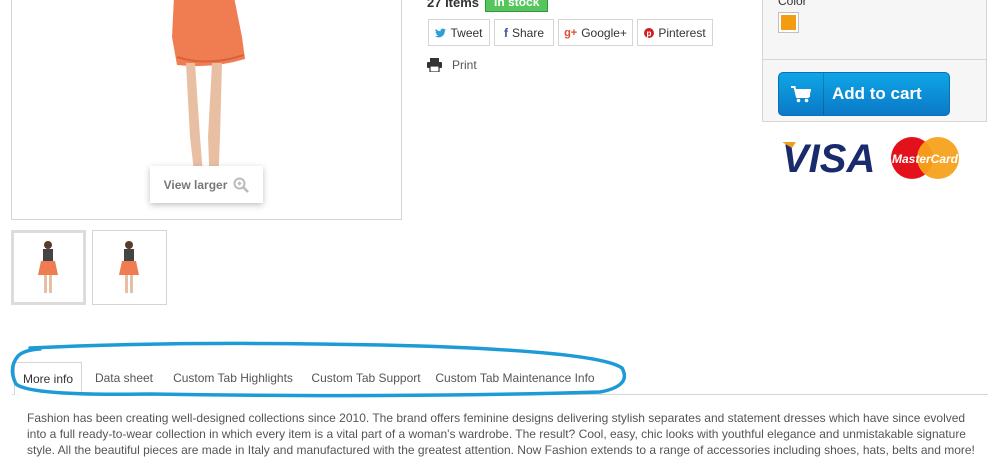 The width and height of the screenshot is (1000, 458). I want to click on printer-icon, so click(434, 65).